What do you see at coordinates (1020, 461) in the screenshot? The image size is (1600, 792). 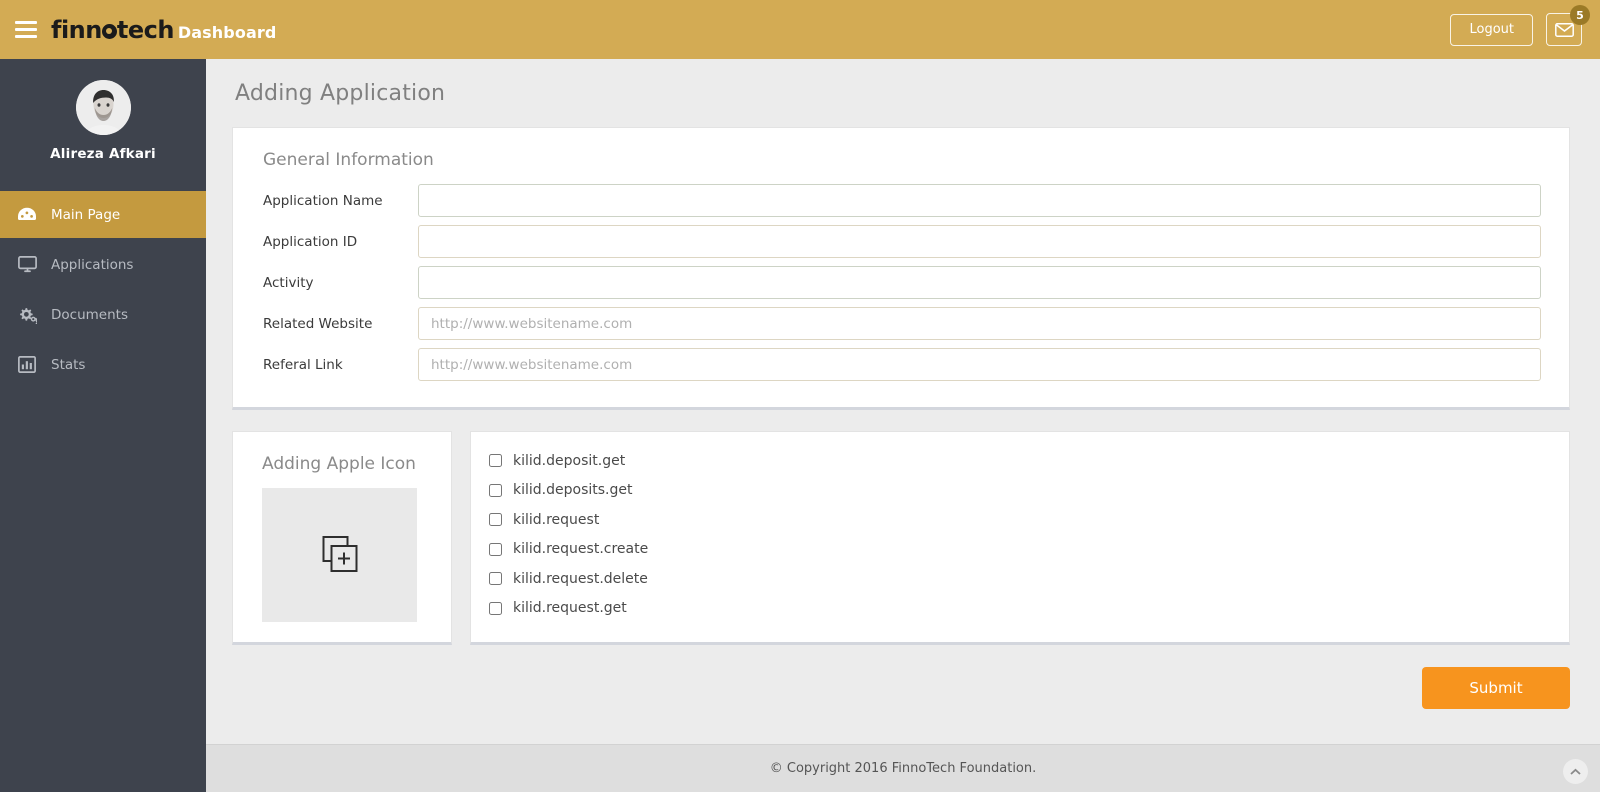 I see `scope-item: kilid.deposit.get` at bounding box center [1020, 461].